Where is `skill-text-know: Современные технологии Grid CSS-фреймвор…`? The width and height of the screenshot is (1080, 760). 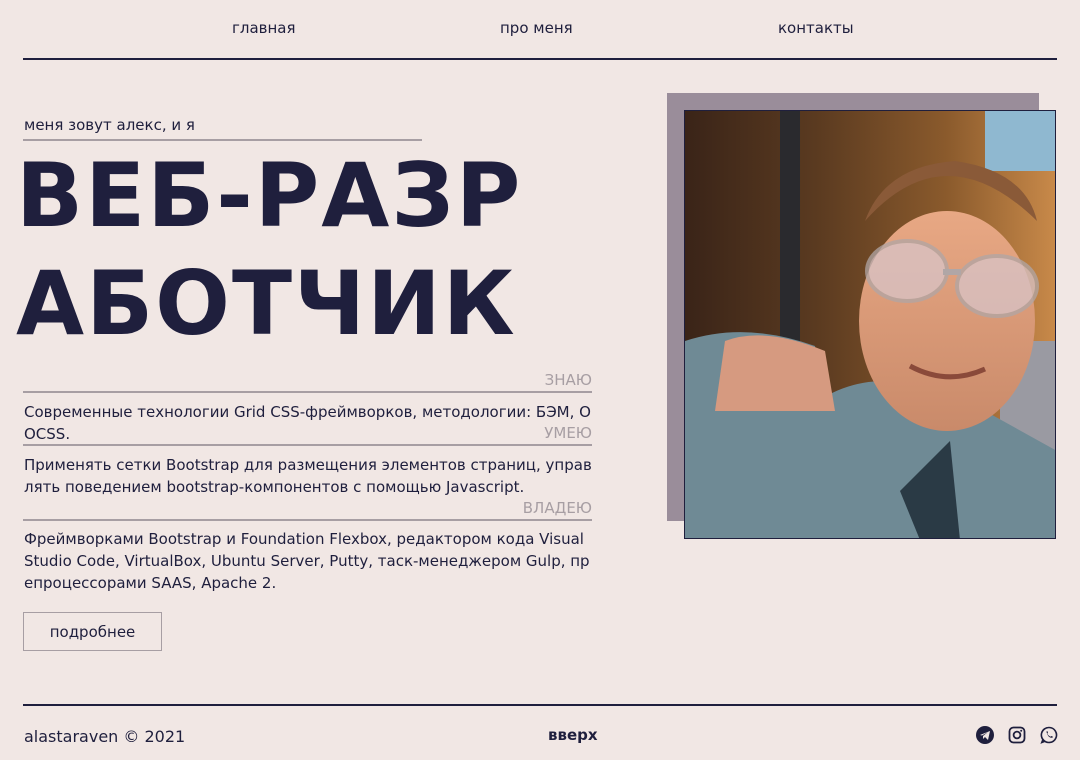
skill-text-know: Современные технологии Grid CSS-фреймвор… is located at coordinates (307, 423).